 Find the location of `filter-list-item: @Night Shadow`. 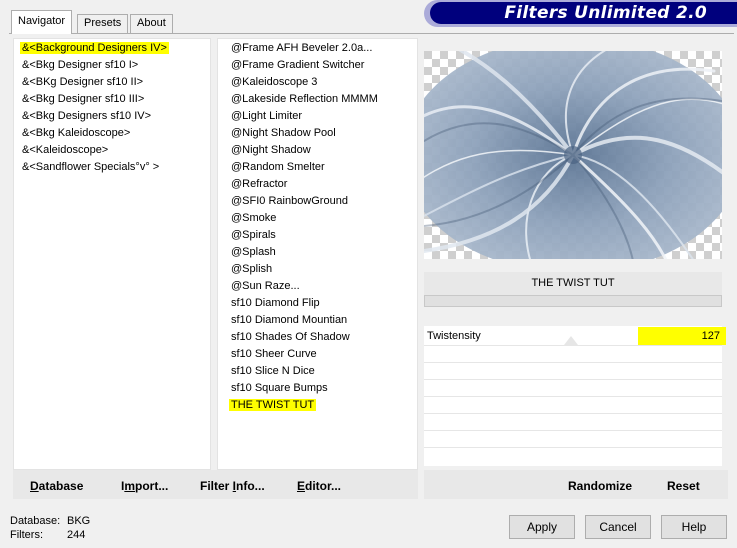

filter-list-item: @Night Shadow is located at coordinates (271, 150).